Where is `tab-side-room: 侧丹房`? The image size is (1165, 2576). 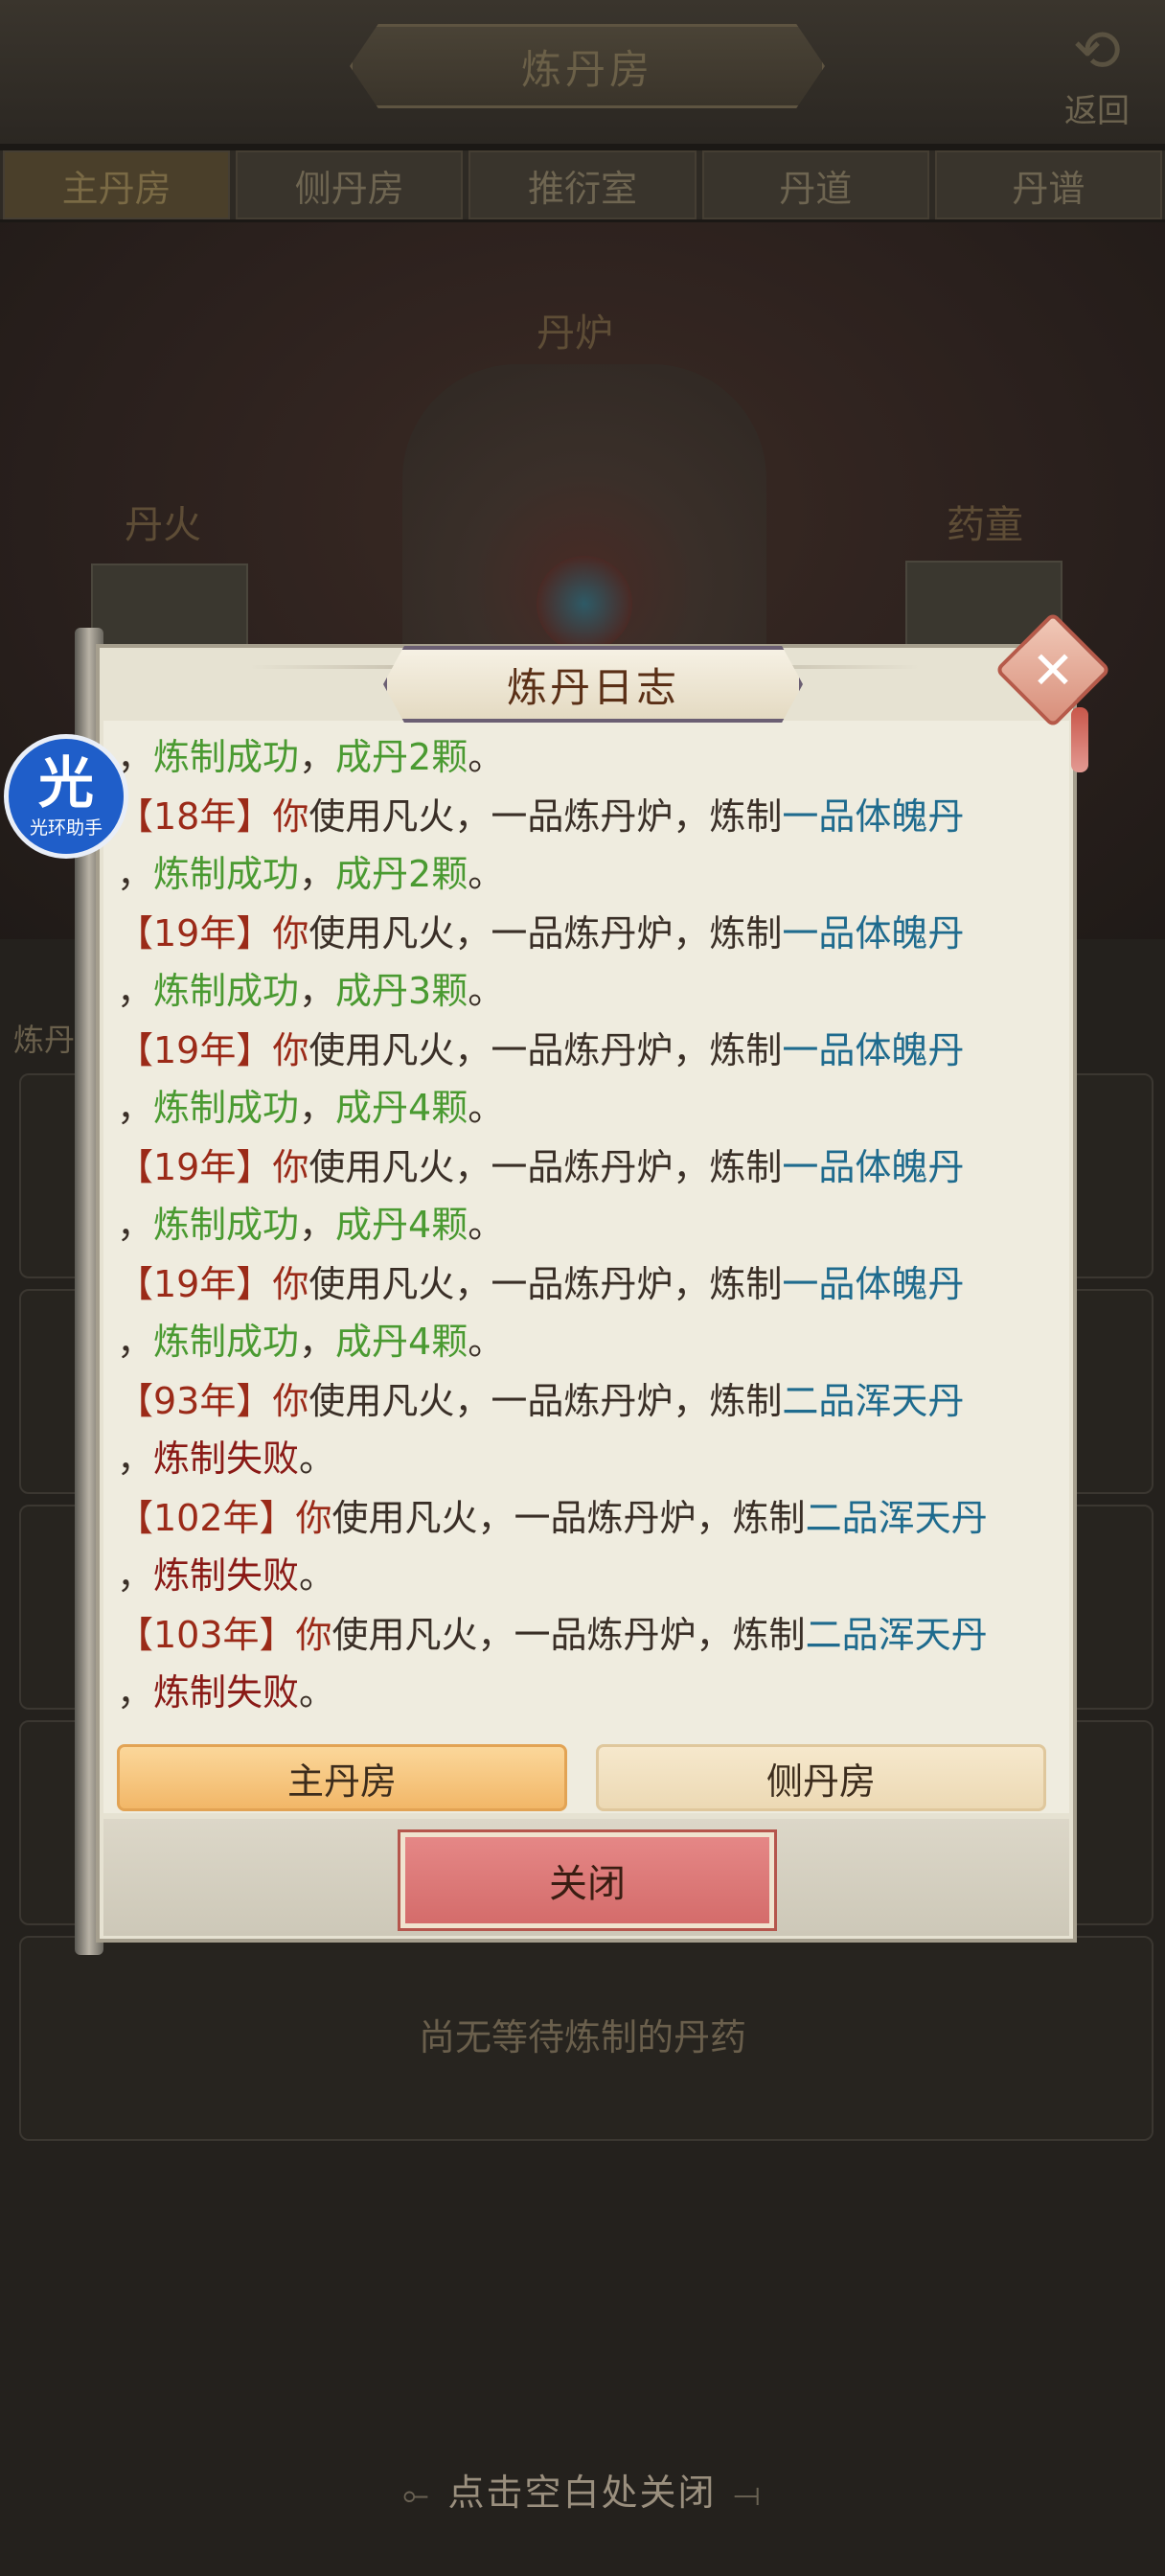
tab-side-room: 侧丹房 is located at coordinates (350, 184).